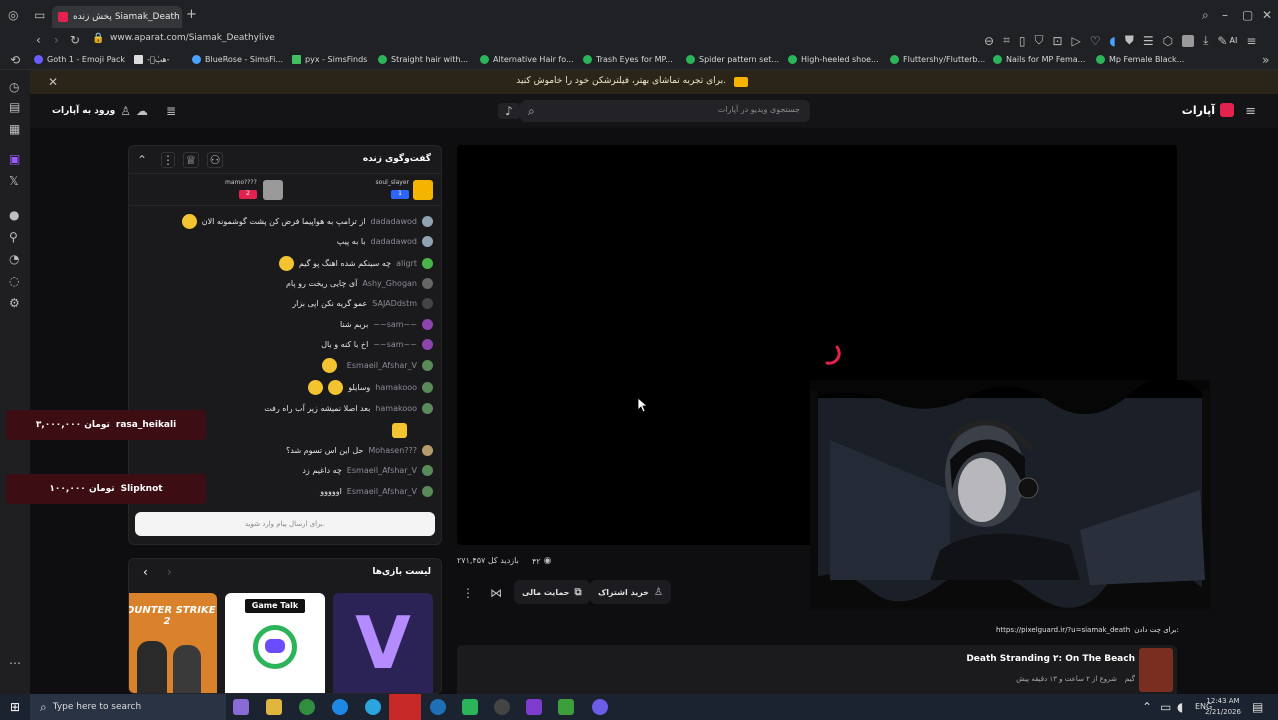 Image resolution: width=1278 pixels, height=720 pixels. Describe the element at coordinates (13, 15) in the screenshot. I see `browser-logo-icon: ◎` at that location.